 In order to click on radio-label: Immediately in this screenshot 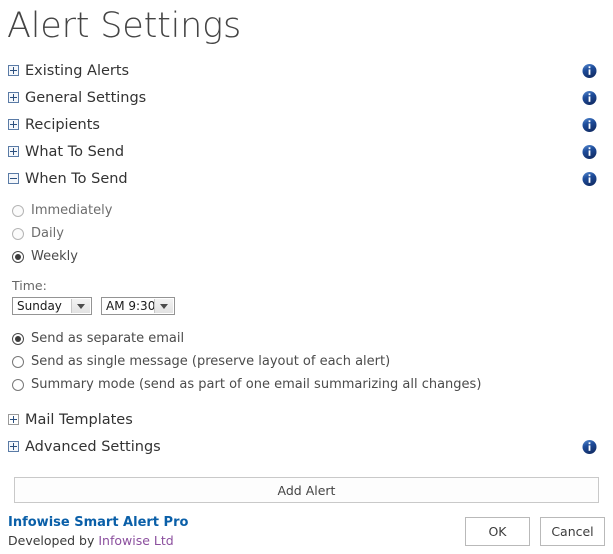, I will do `click(72, 210)`.